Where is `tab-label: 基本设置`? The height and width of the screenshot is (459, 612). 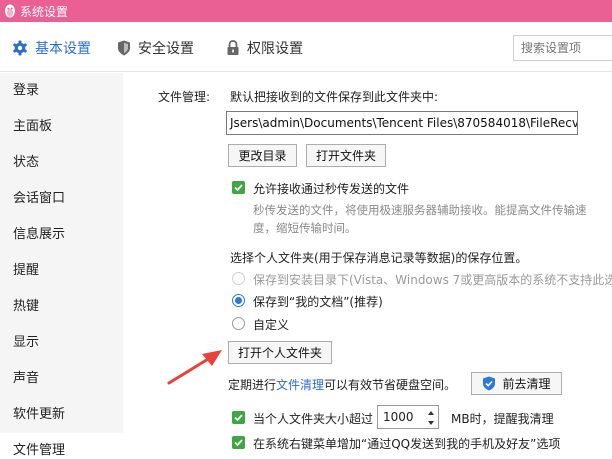 tab-label: 基本设置 is located at coordinates (63, 49).